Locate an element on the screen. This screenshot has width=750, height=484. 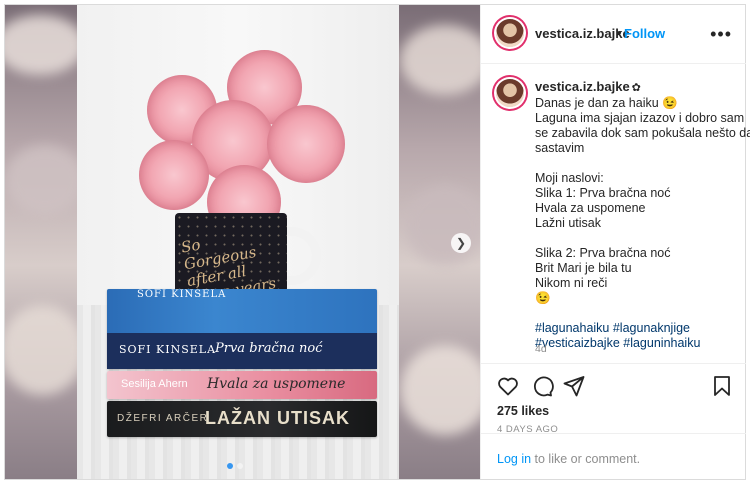
more-options-icon: ••• is located at coordinates (721, 34).